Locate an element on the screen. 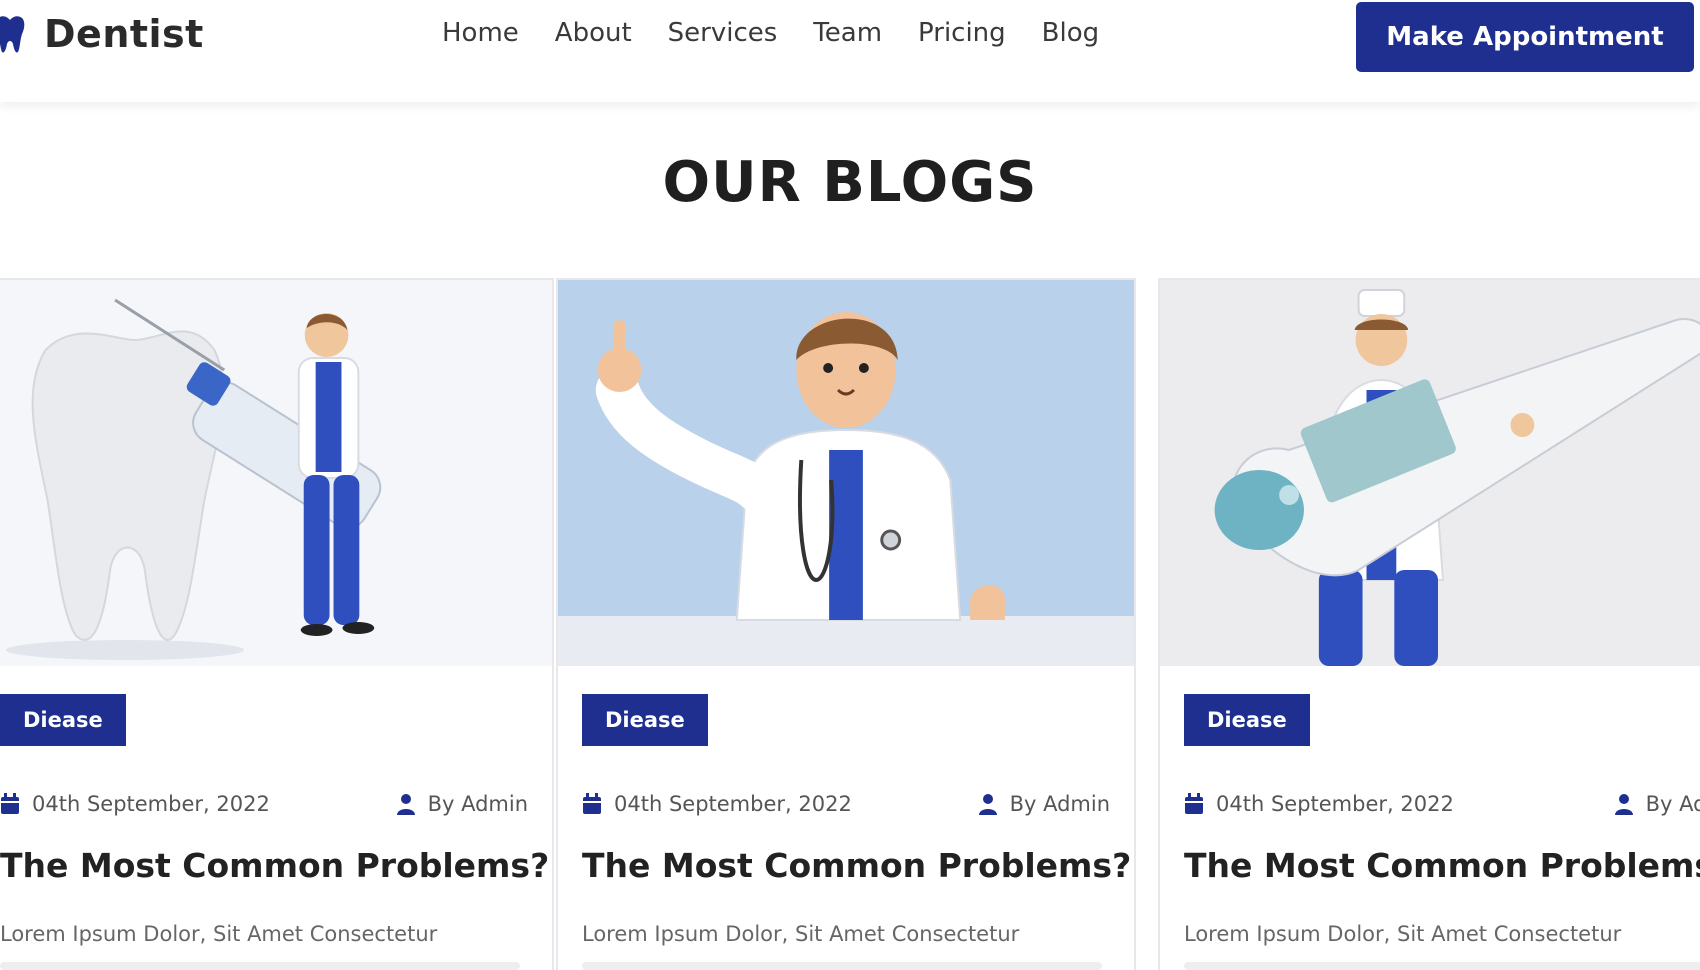  nav-team: Team is located at coordinates (847, 33).